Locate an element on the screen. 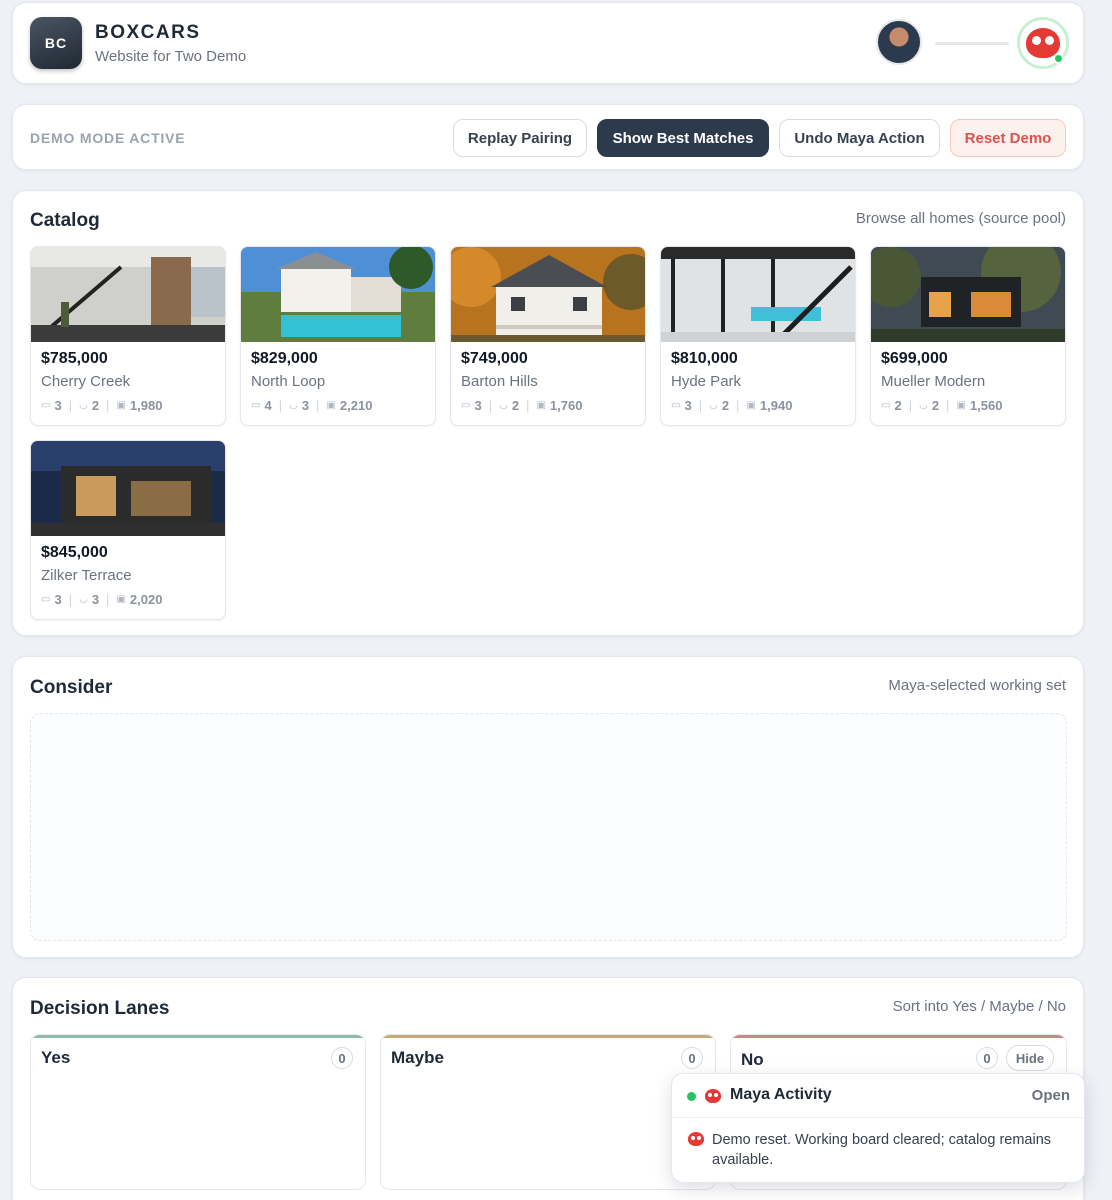 This screenshot has width=1112, height=1200. home-specs: ▭ 3 | ◡ 2 | ▣ 1,760 is located at coordinates (521, 405).